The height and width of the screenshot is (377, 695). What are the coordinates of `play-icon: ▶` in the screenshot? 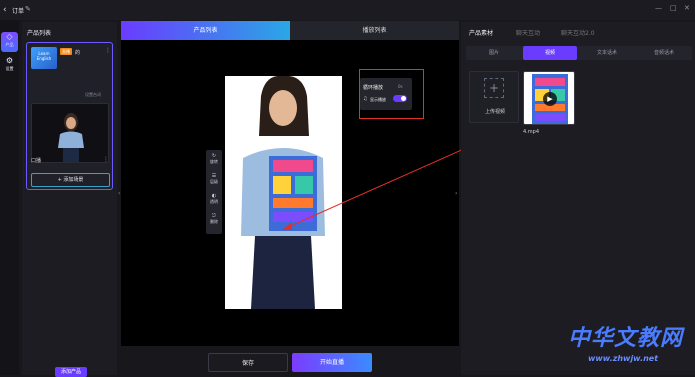 It's located at (550, 99).